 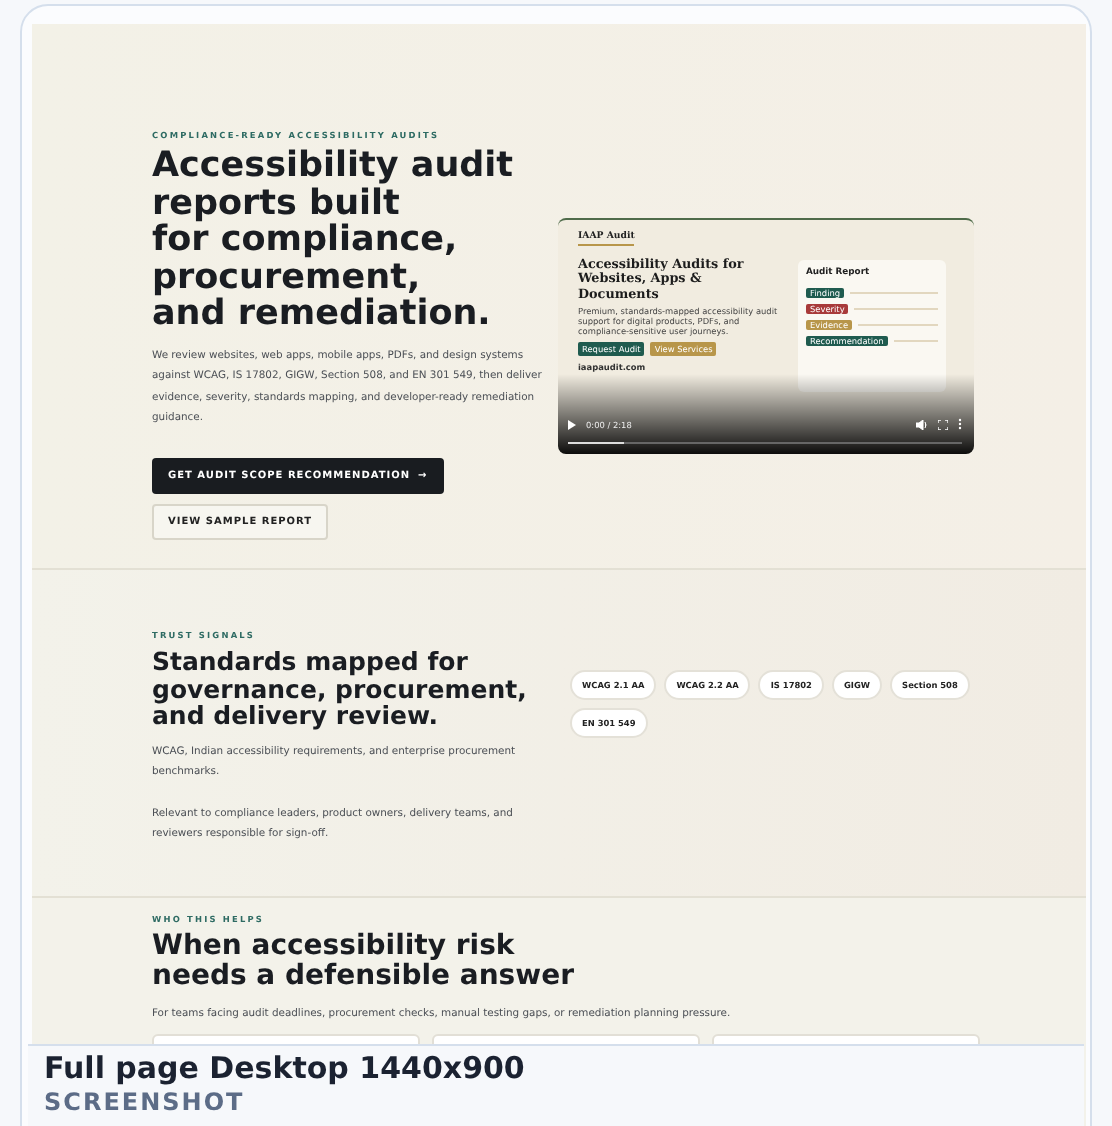 What do you see at coordinates (766, 336) in the screenshot?
I see `video-player` at bounding box center [766, 336].